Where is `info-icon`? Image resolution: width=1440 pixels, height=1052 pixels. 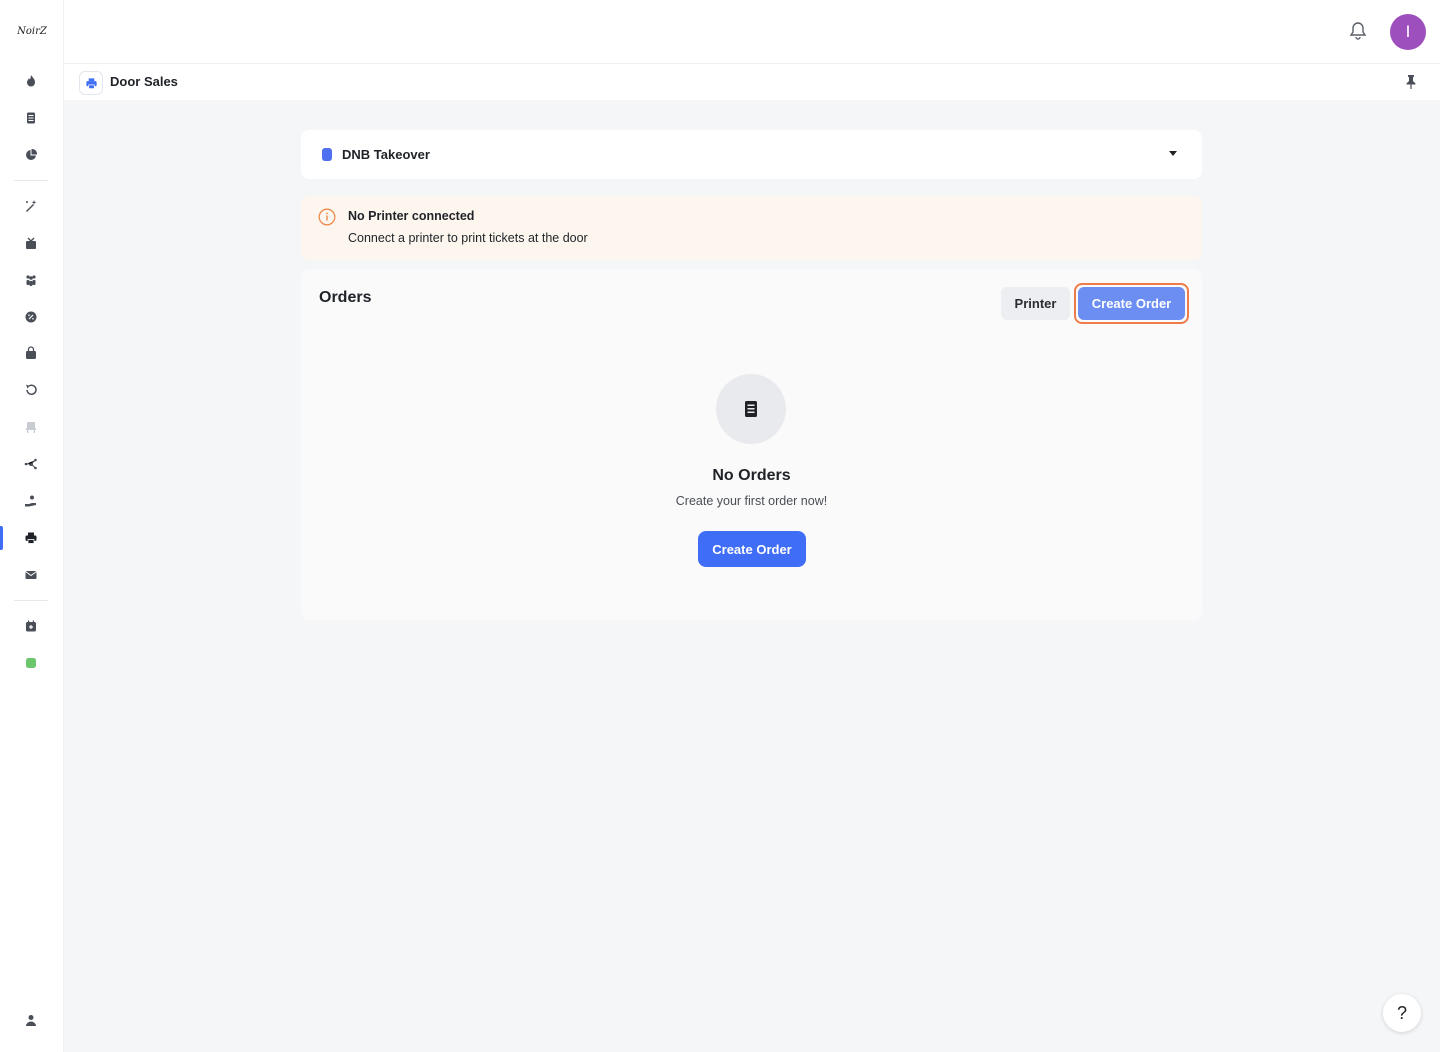
info-icon is located at coordinates (327, 217).